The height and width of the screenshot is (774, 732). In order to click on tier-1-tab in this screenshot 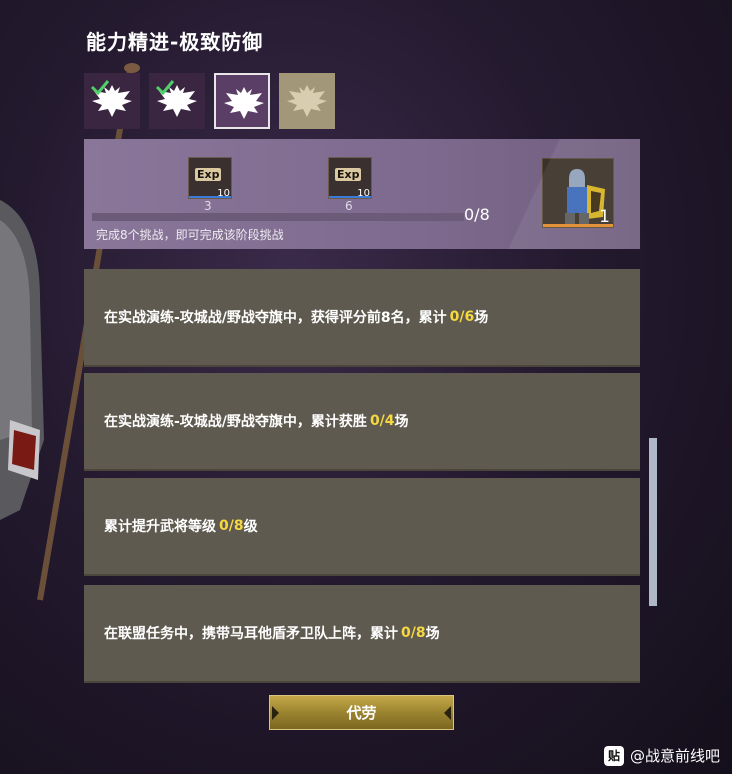, I will do `click(112, 101)`.